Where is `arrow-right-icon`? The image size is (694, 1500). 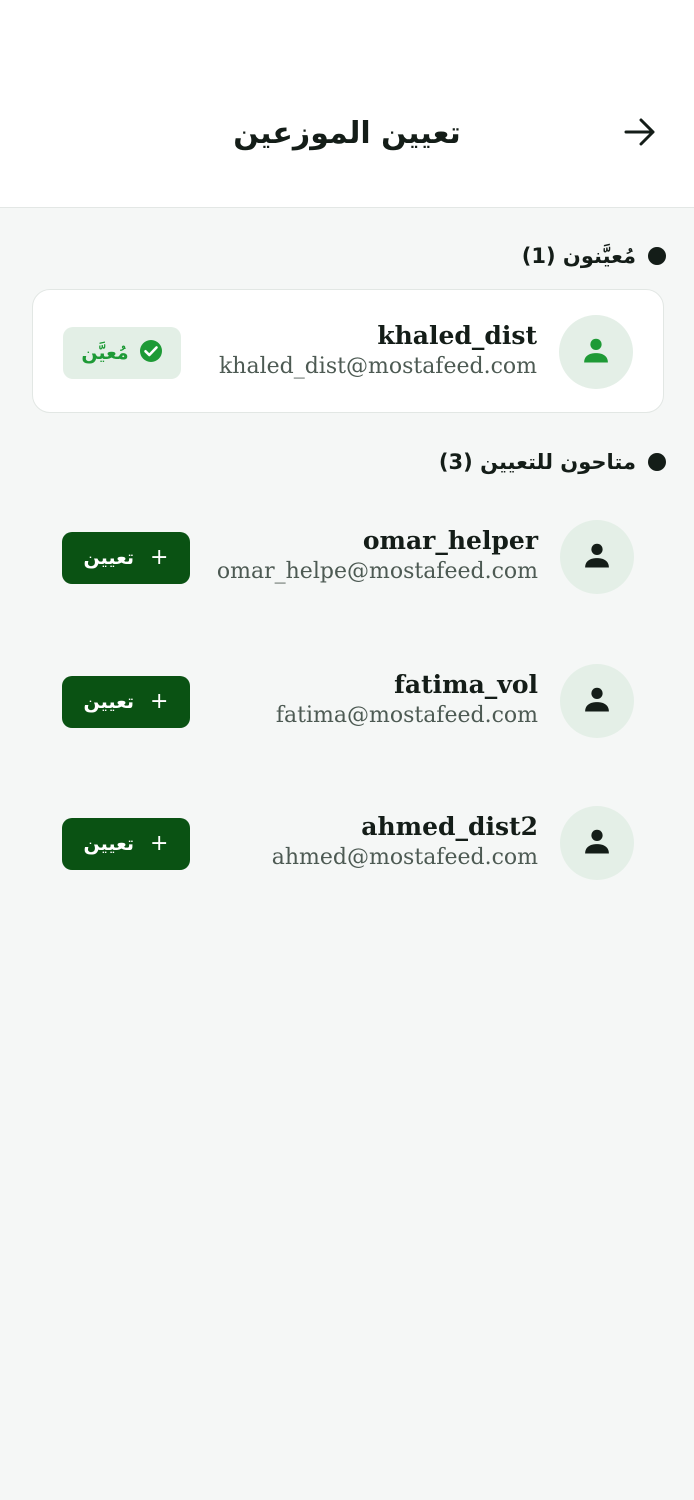 arrow-right-icon is located at coordinates (640, 134).